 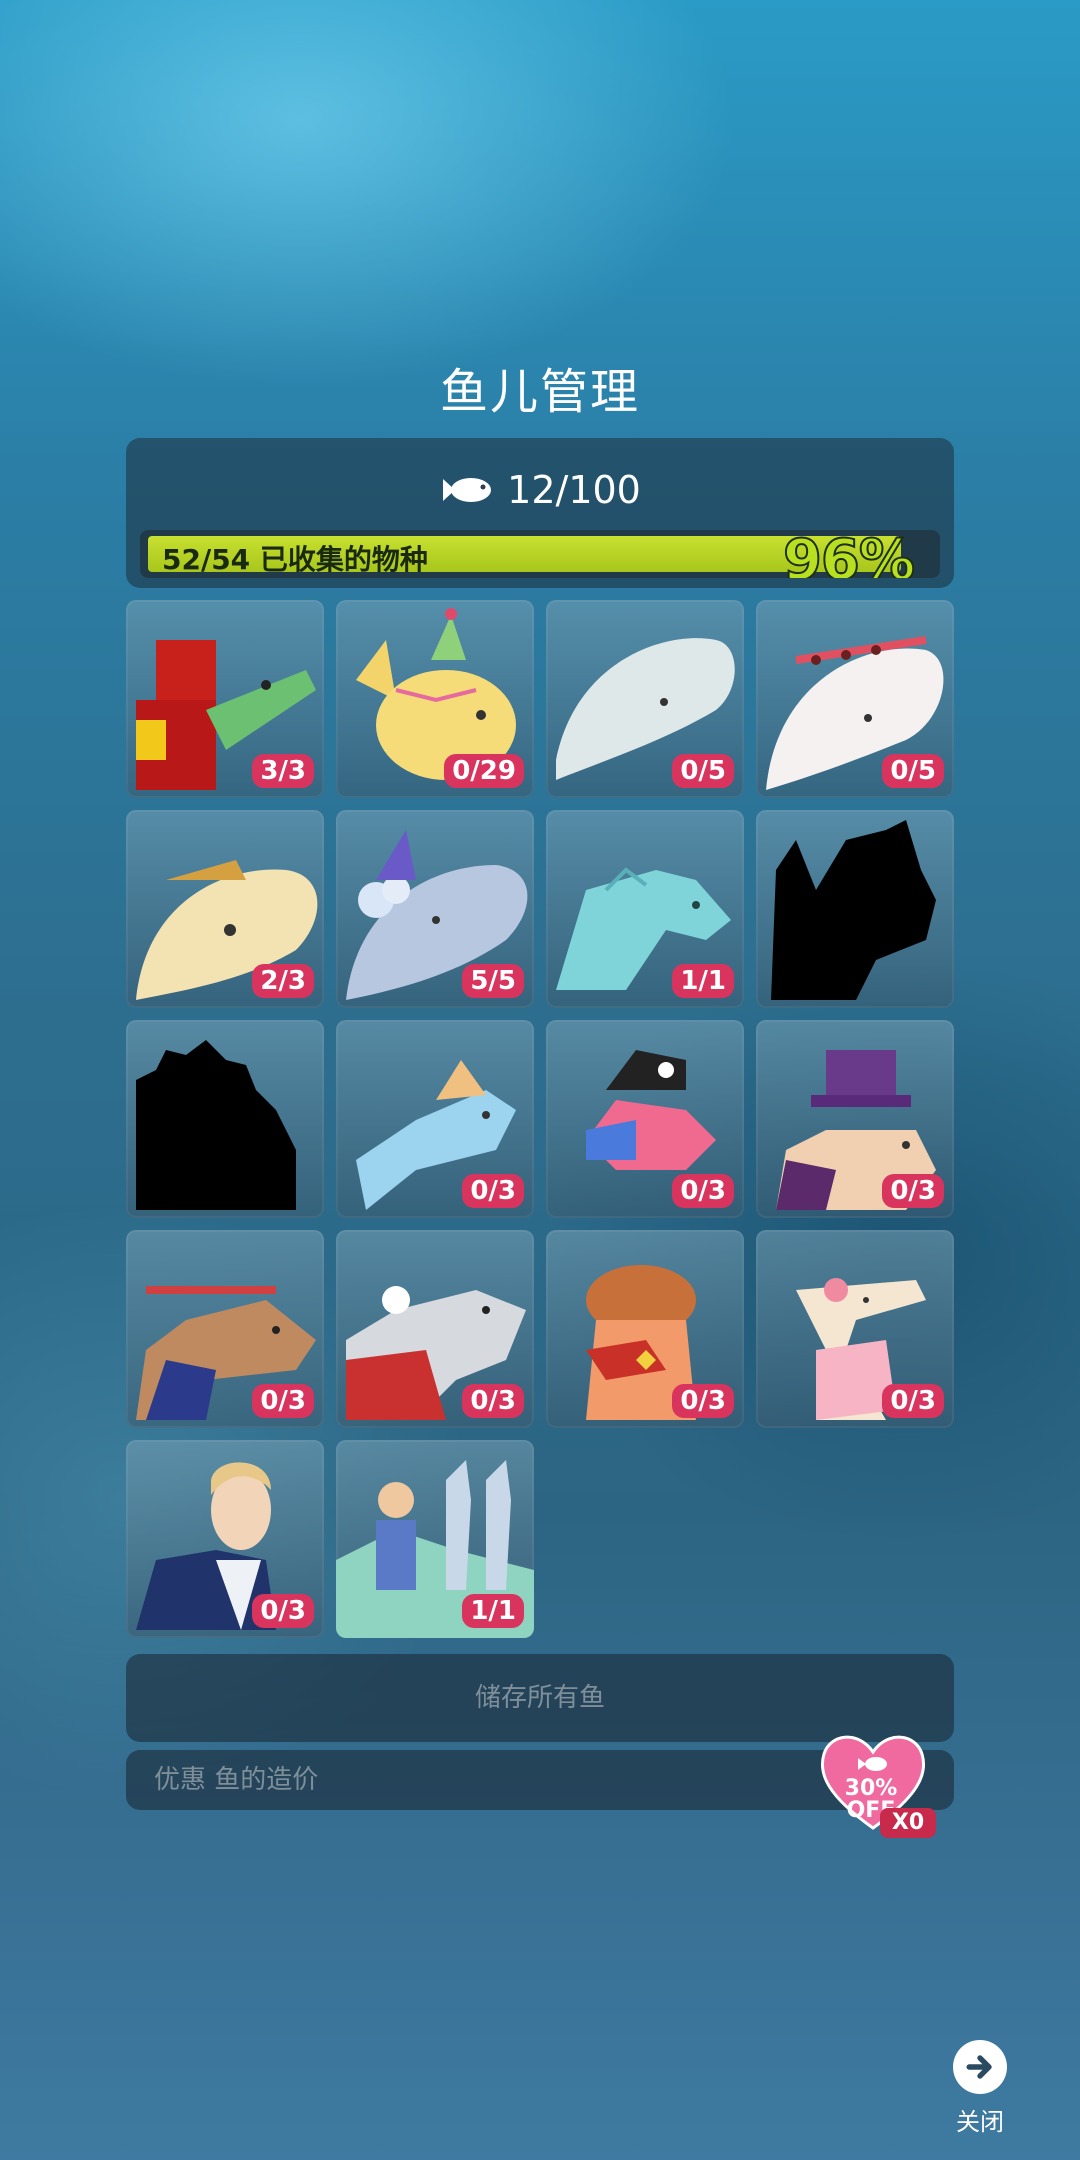 I want to click on fish-card-sakura-creature: 0/3, so click(x=855, y=1329).